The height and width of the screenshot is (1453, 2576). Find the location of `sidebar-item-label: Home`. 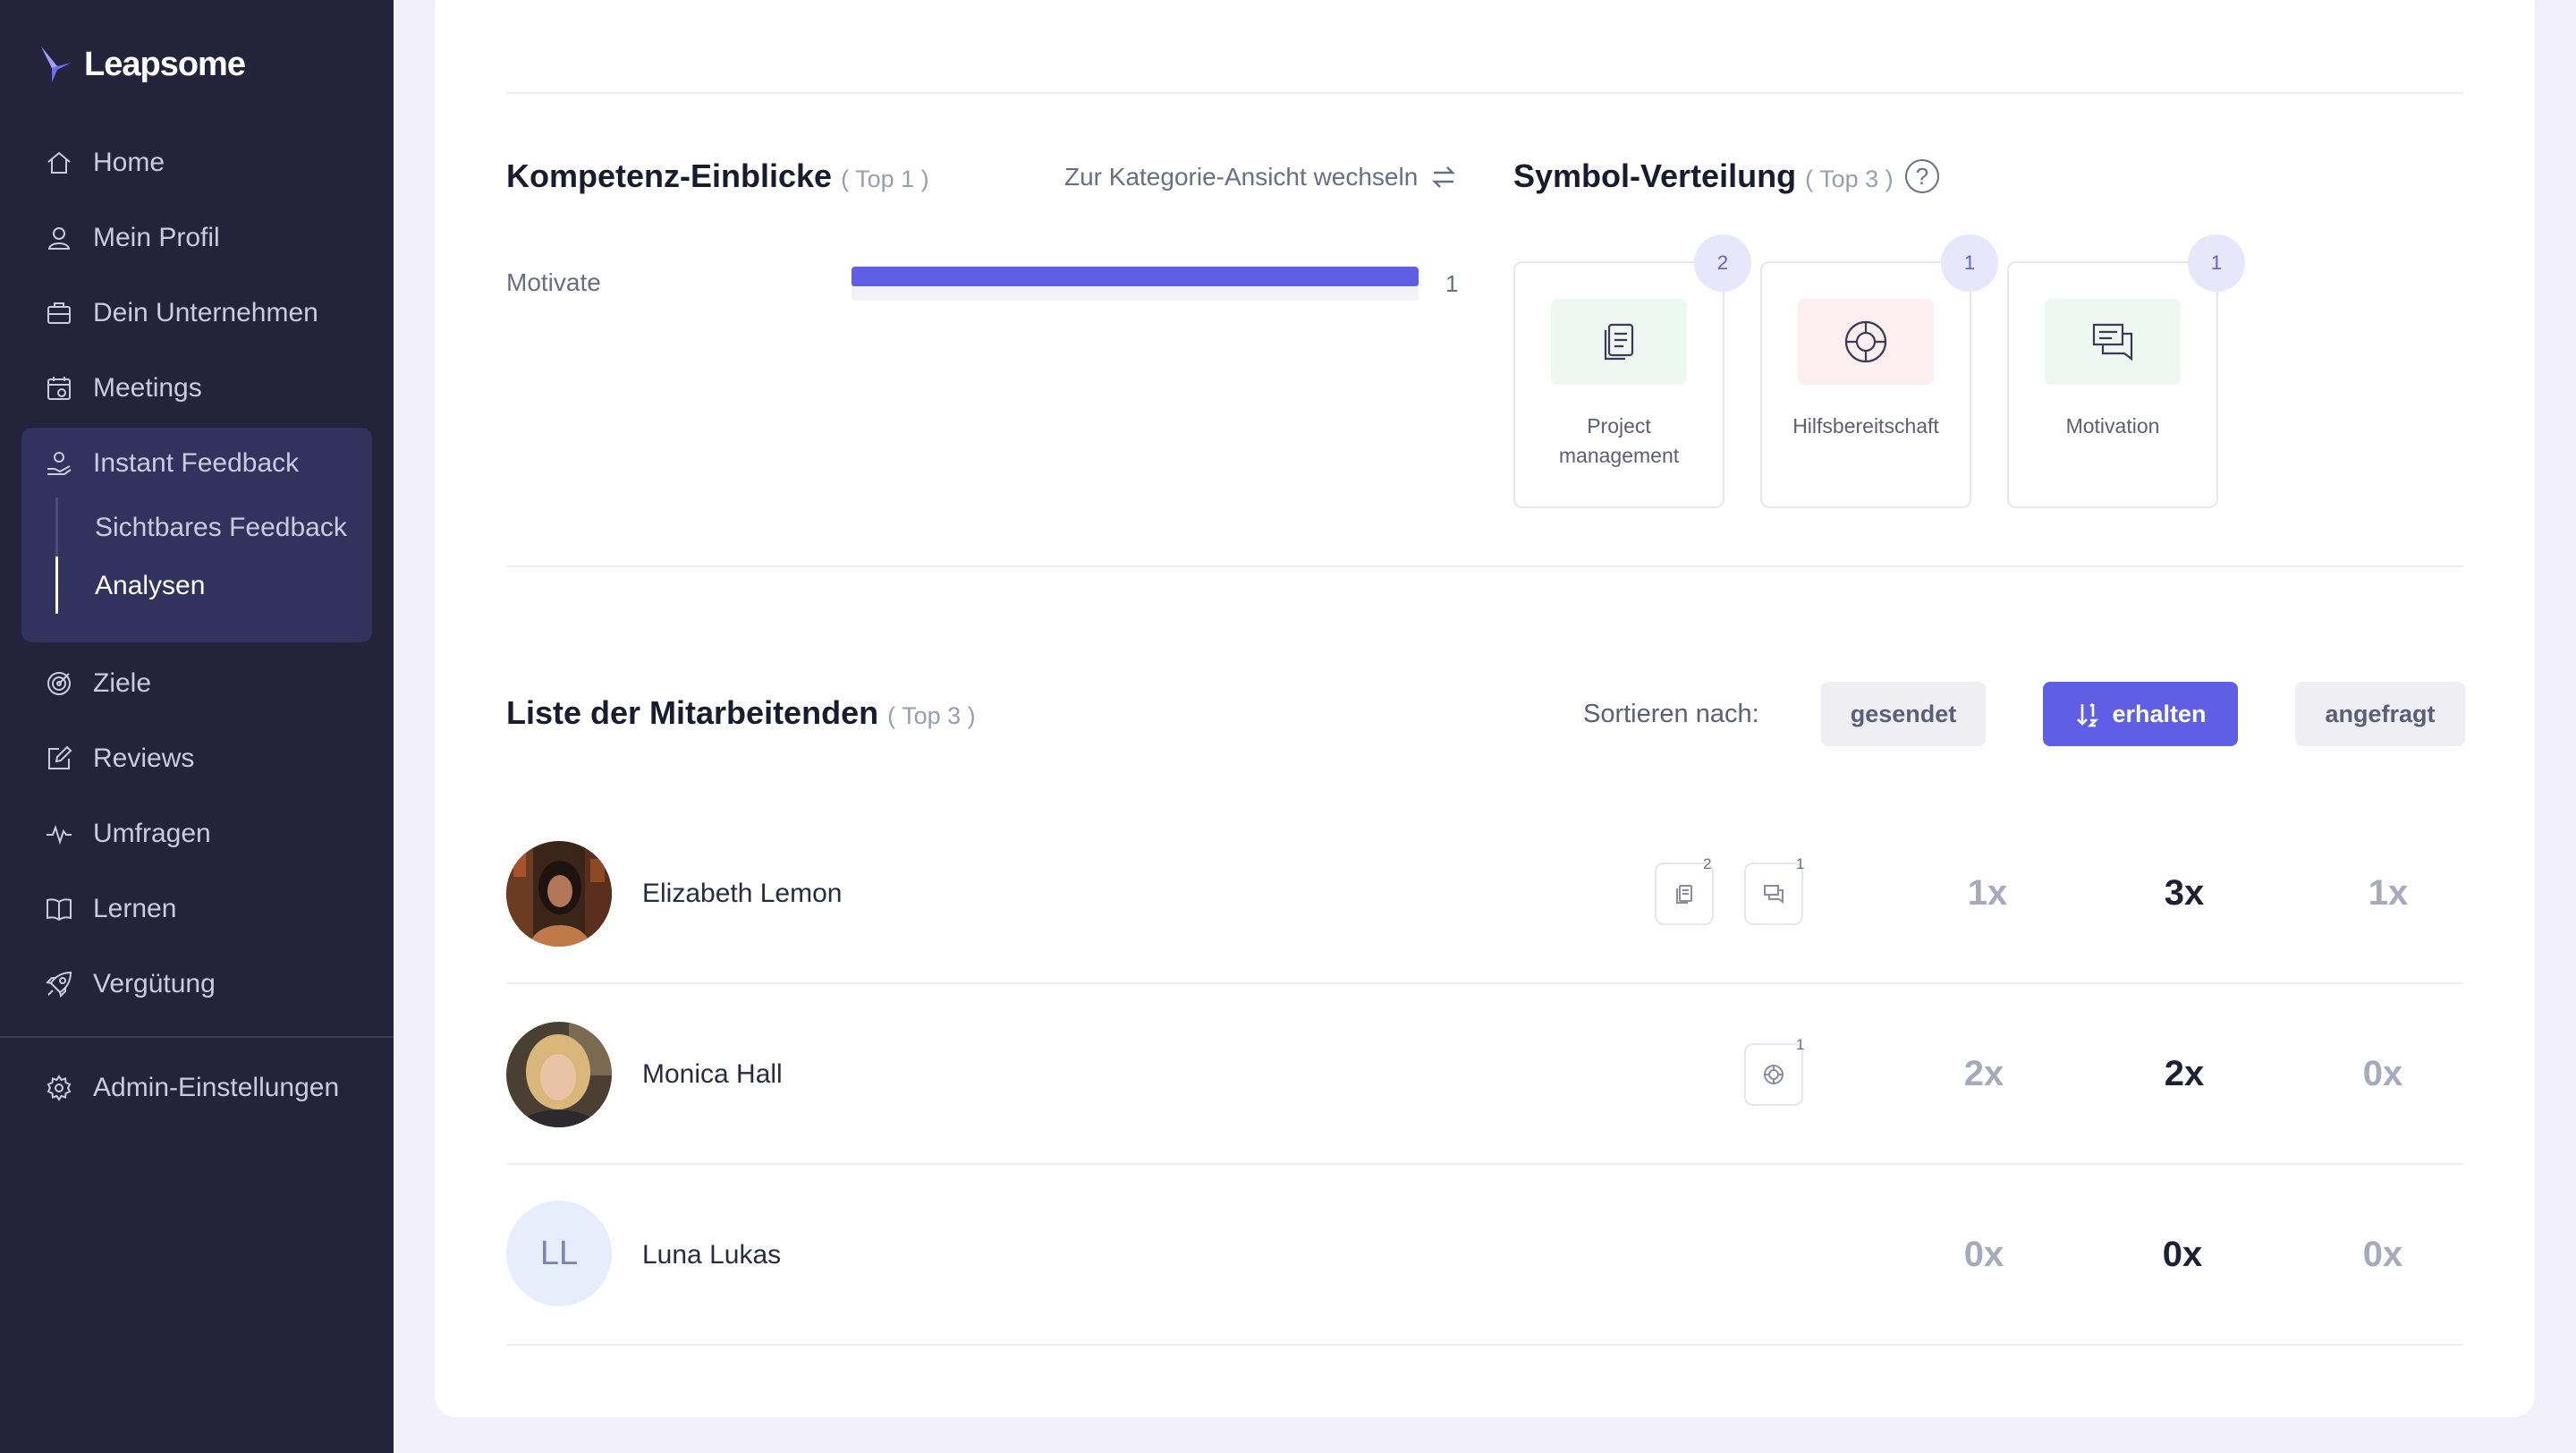

sidebar-item-label: Home is located at coordinates (129, 162).